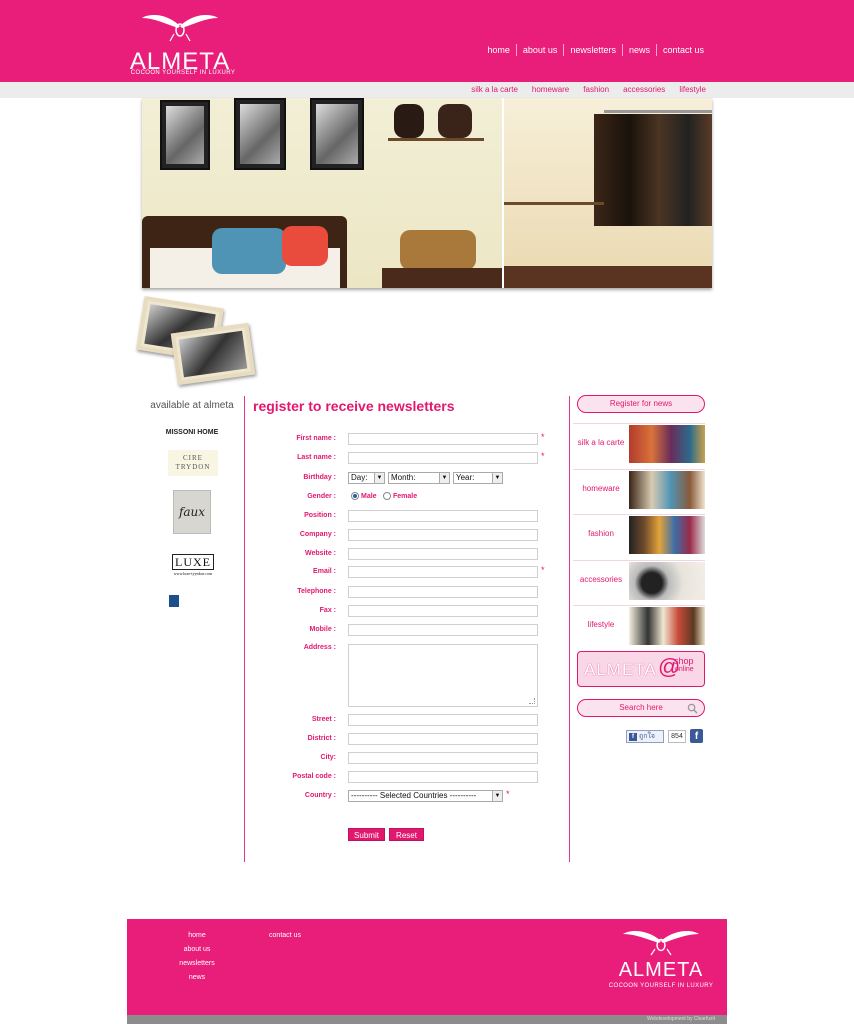  Describe the element at coordinates (324, 571) in the screenshot. I see `email-label: Email :` at that location.